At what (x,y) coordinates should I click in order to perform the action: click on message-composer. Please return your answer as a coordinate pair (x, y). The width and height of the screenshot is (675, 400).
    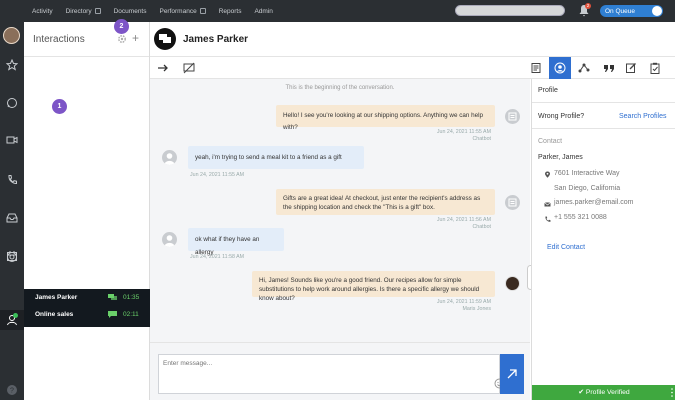
    Looking at the image, I should click on (331, 374).